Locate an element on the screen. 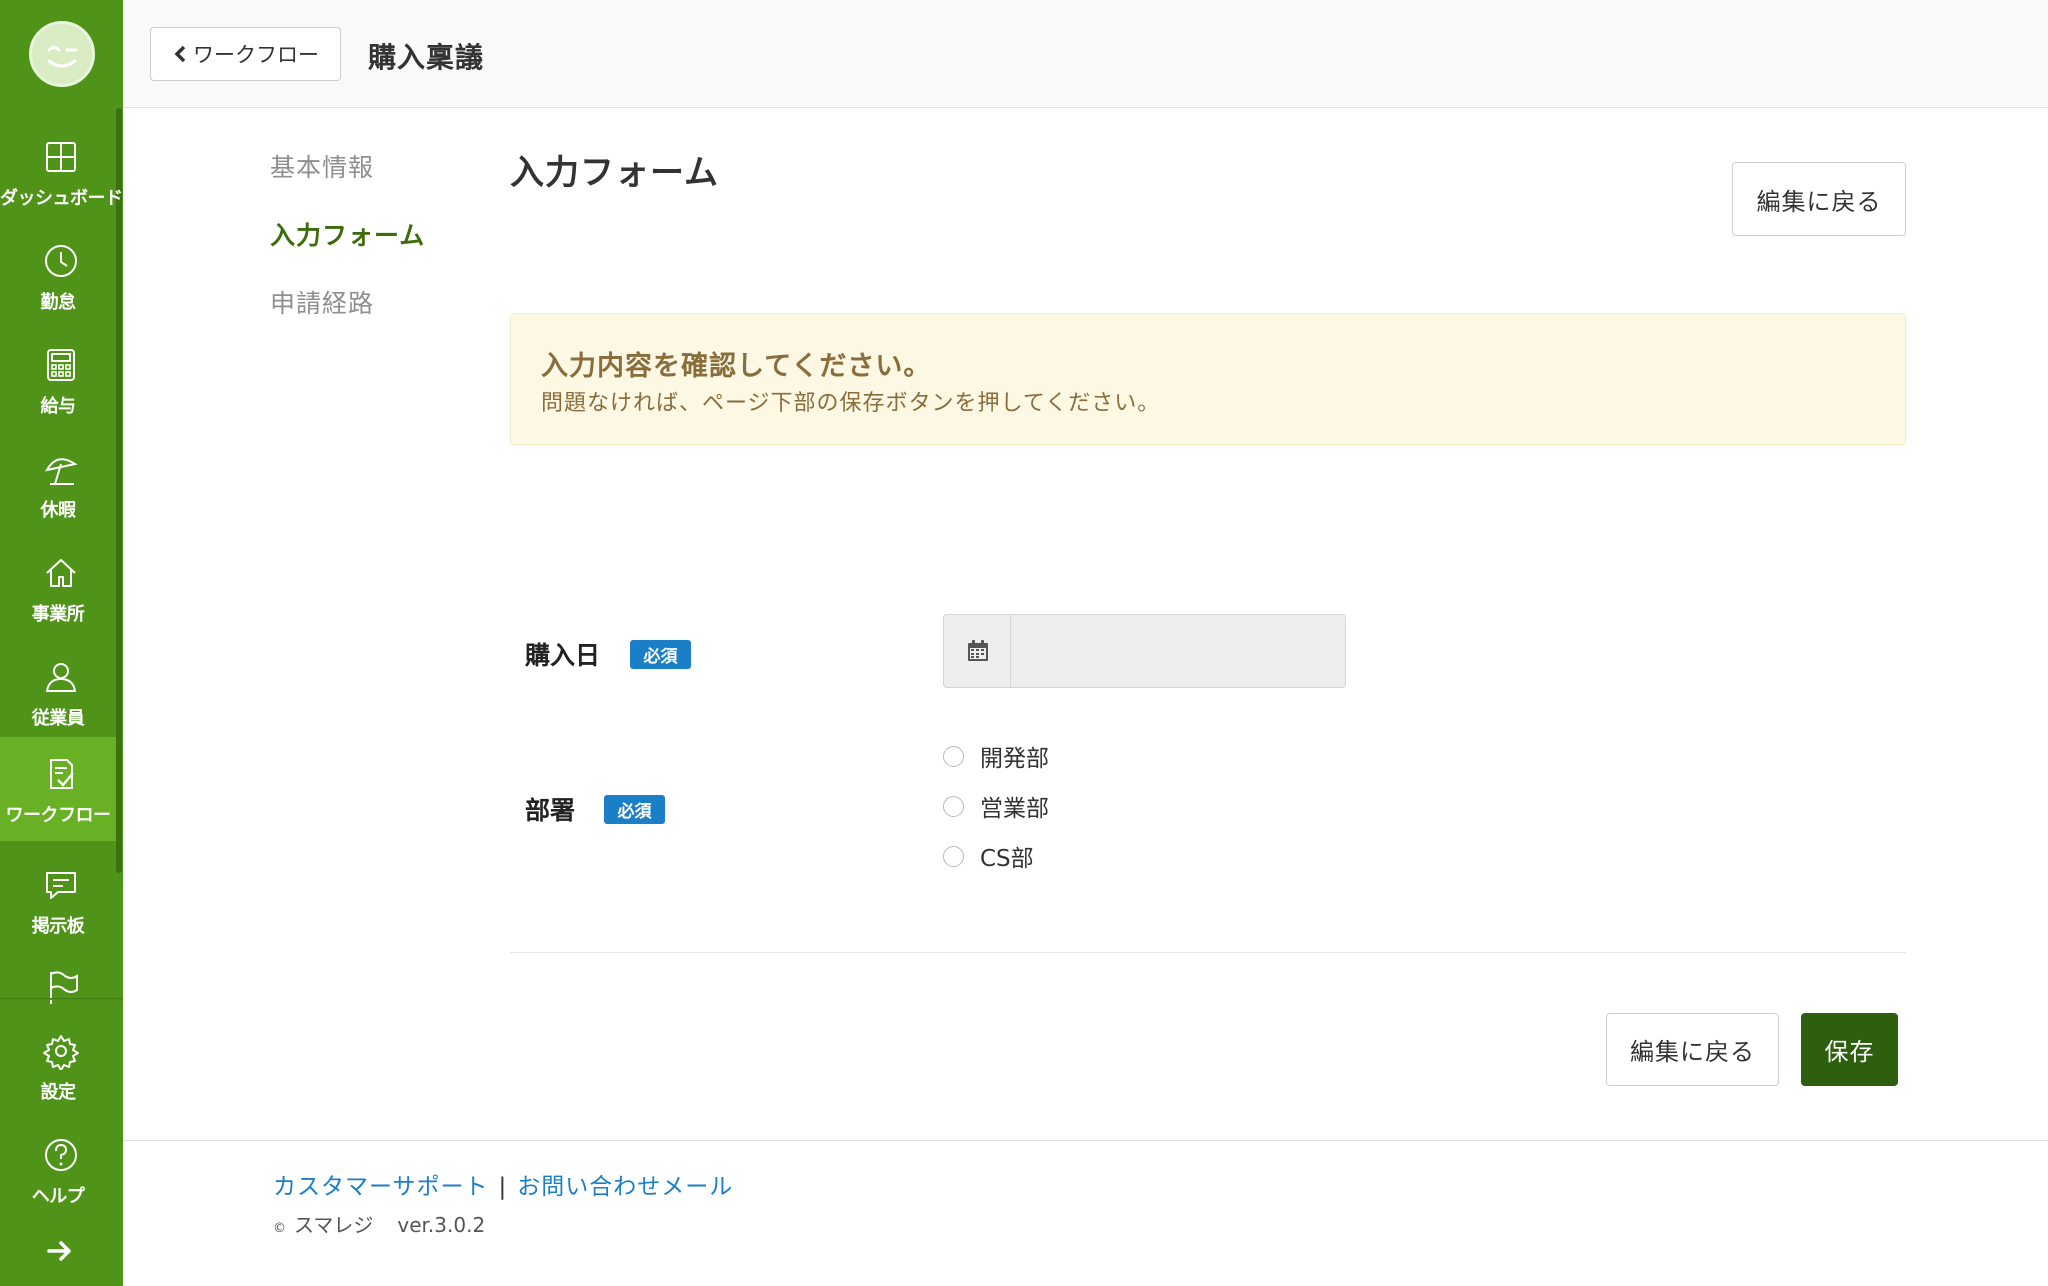 This screenshot has width=2048, height=1286. contact-email-link: お問い合わせメール is located at coordinates (625, 1187).